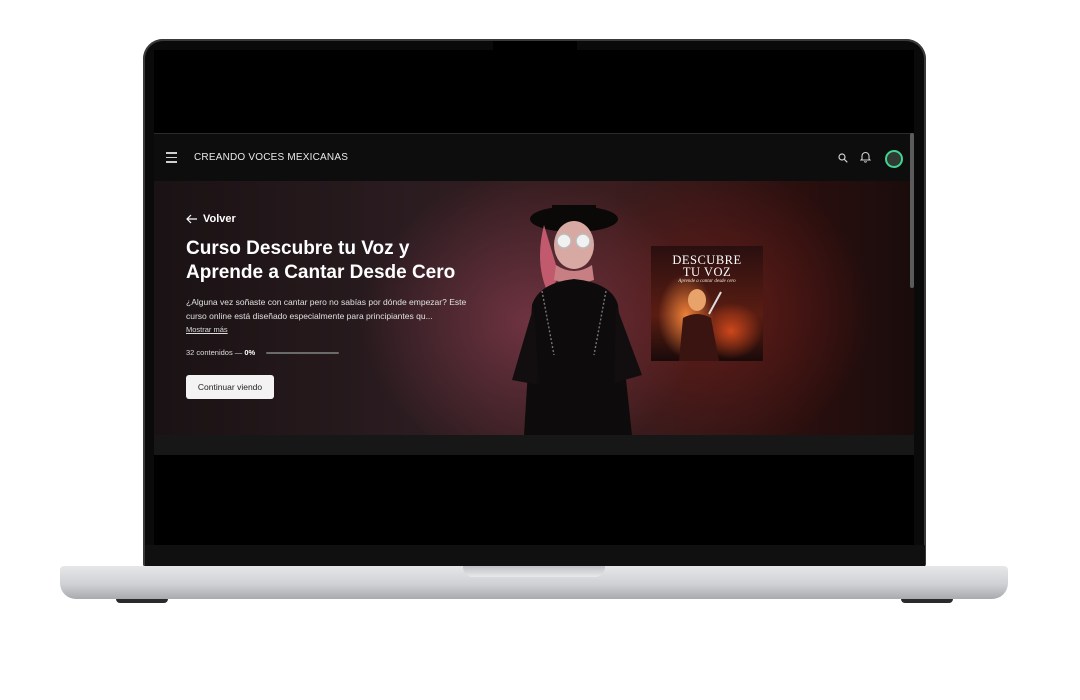  Describe the element at coordinates (191, 219) in the screenshot. I see `arrow-left-icon` at that location.